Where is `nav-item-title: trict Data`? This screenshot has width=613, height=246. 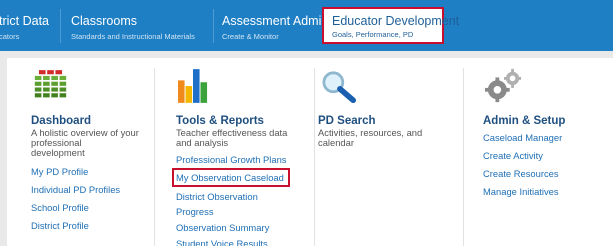 nav-item-title: trict Data is located at coordinates (25, 21).